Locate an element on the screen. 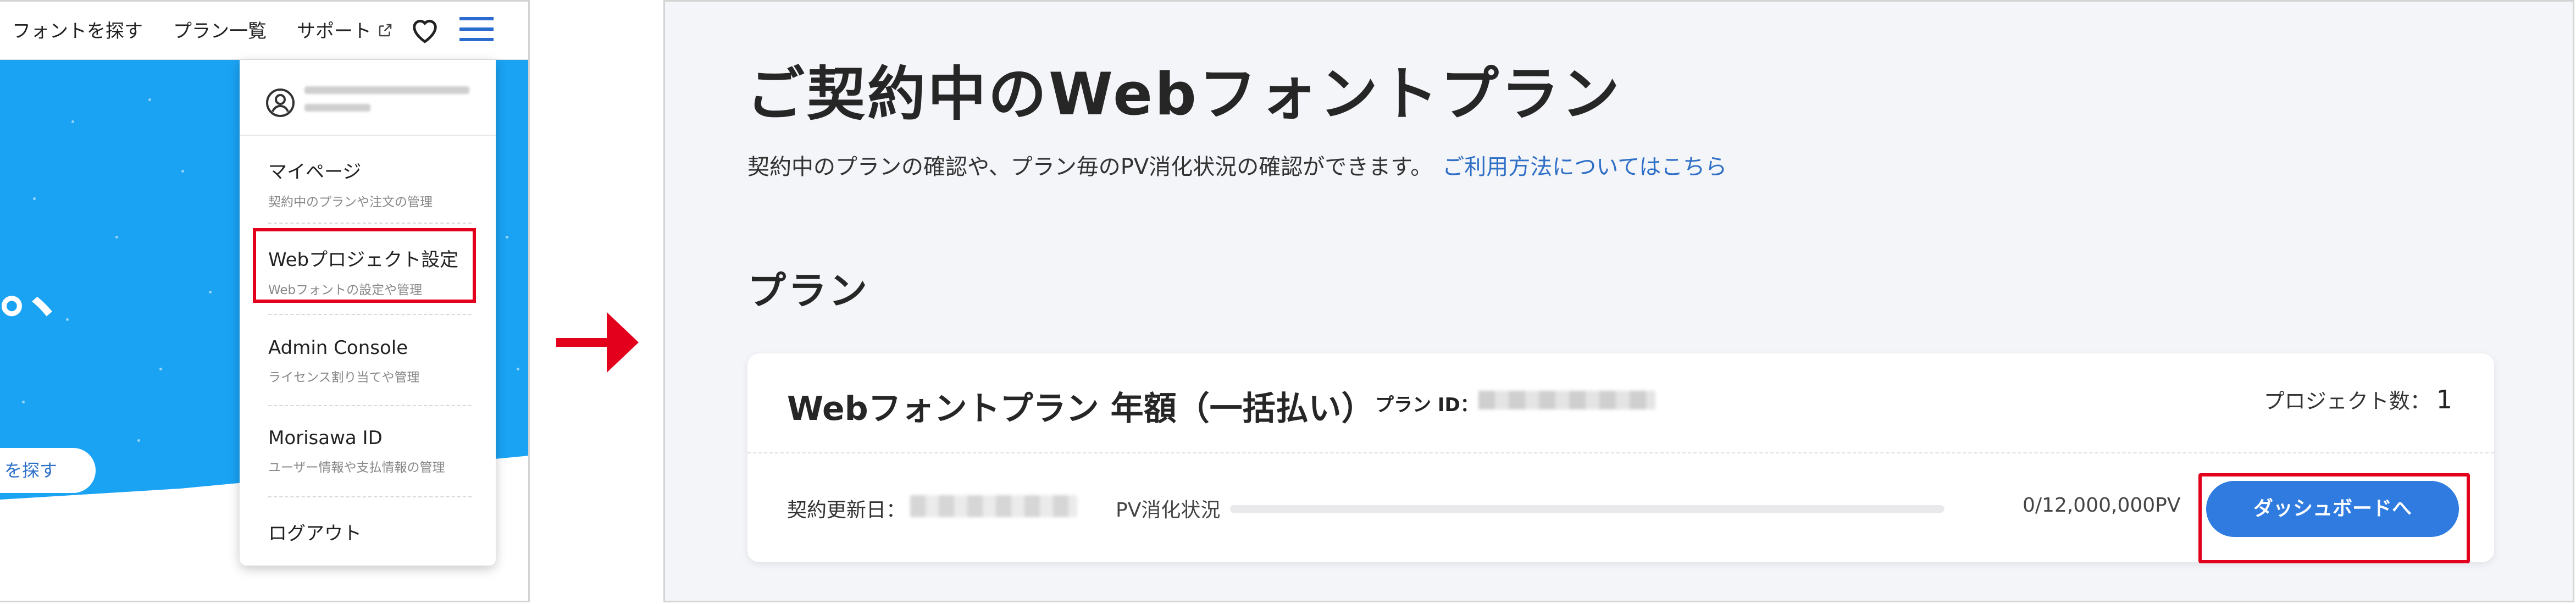 Image resolution: width=2576 pixels, height=604 pixels. plan-id-label: プラン ID： is located at coordinates (1427, 405).